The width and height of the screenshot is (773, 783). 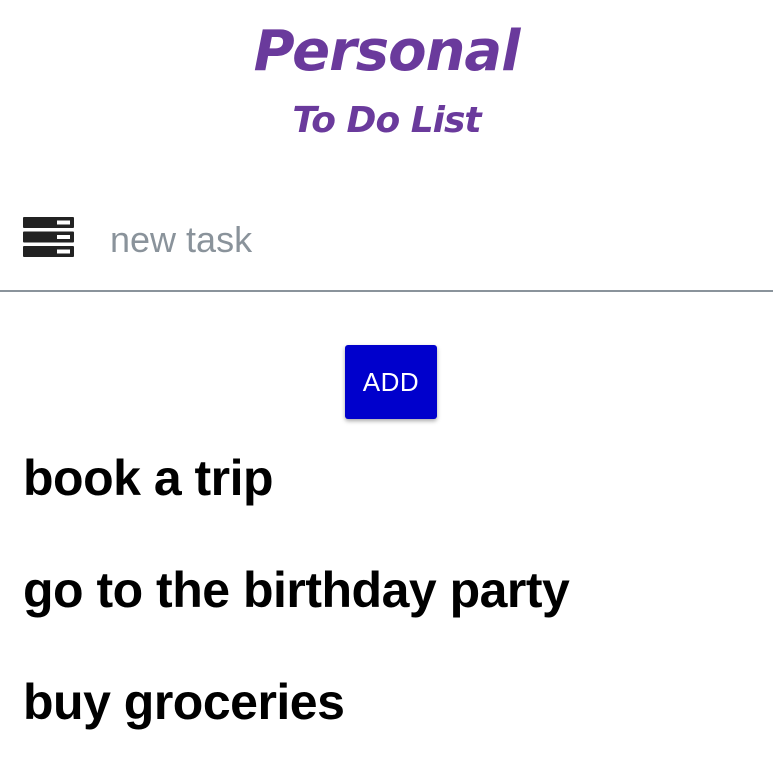 What do you see at coordinates (296, 702) in the screenshot?
I see `task-item: buy groceries` at bounding box center [296, 702].